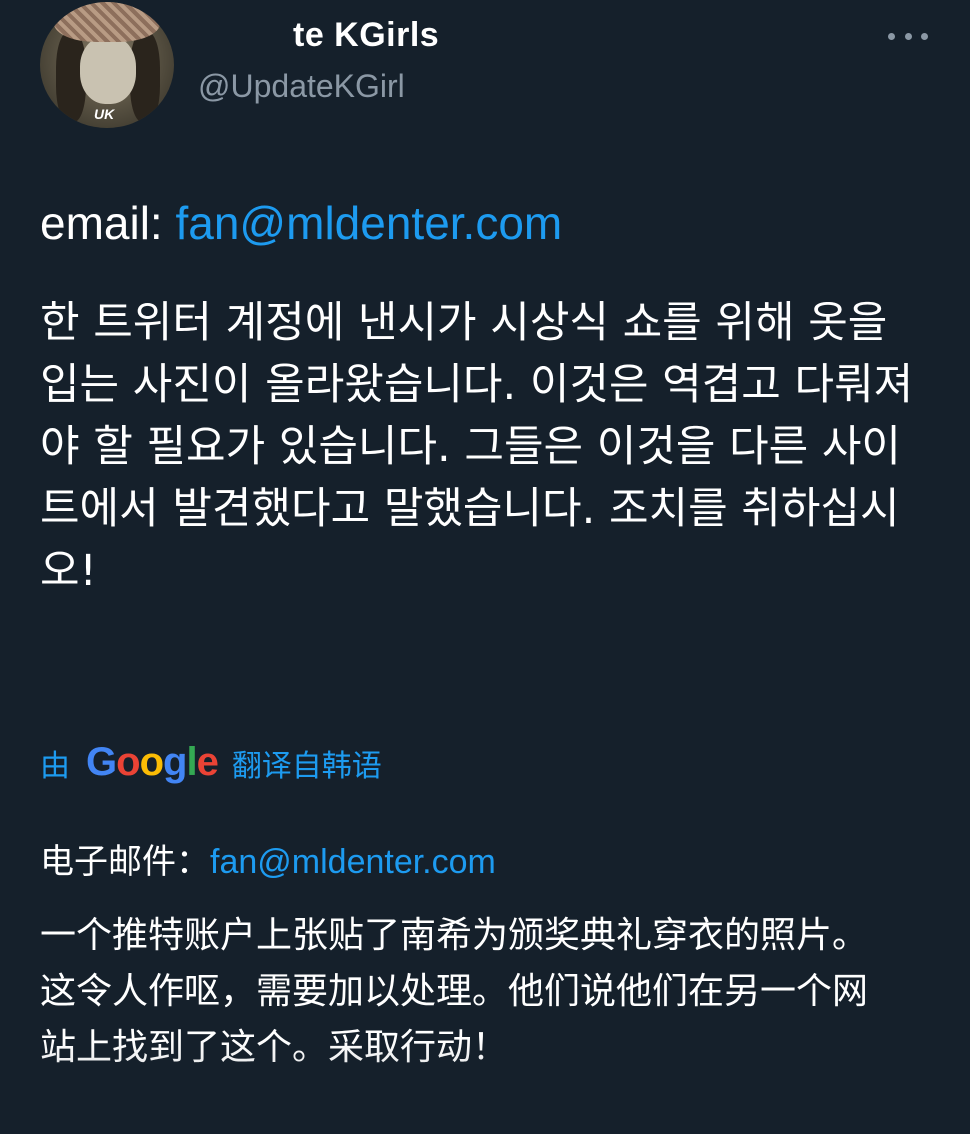  What do you see at coordinates (366, 35) in the screenshot?
I see `display-name: te KGirls` at bounding box center [366, 35].